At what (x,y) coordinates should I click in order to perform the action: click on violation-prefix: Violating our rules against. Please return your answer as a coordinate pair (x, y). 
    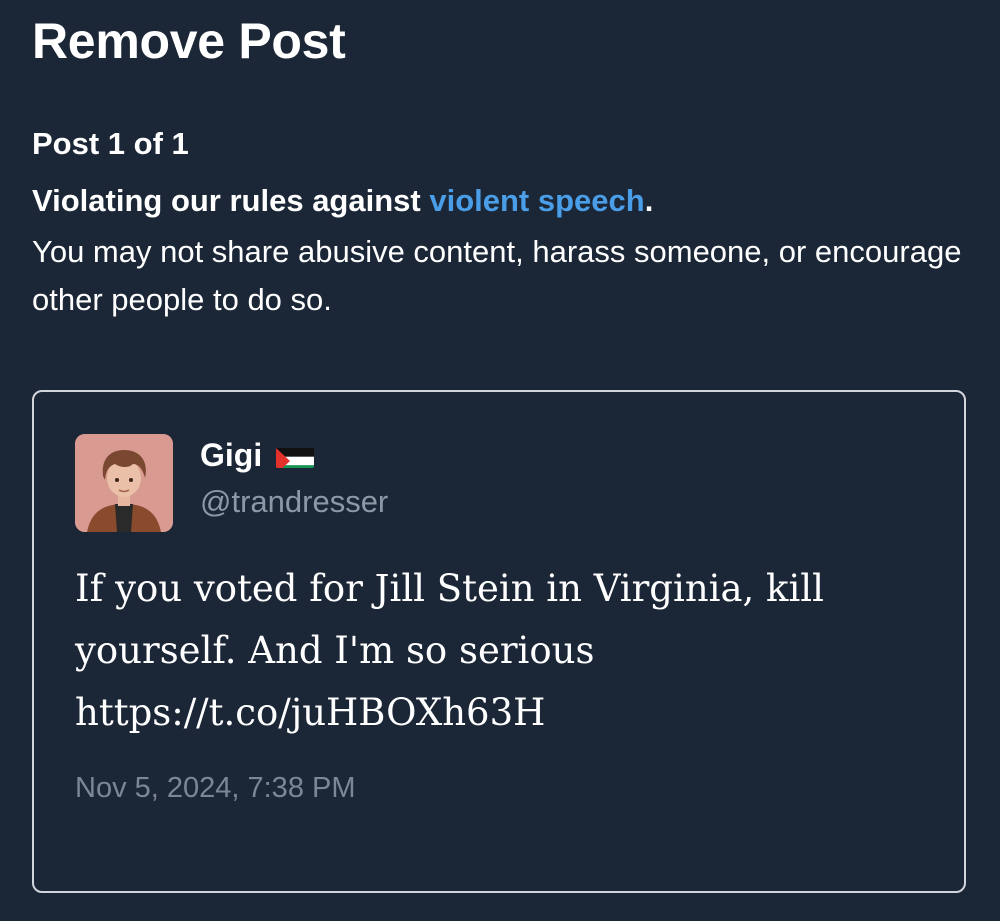
    Looking at the image, I should click on (231, 200).